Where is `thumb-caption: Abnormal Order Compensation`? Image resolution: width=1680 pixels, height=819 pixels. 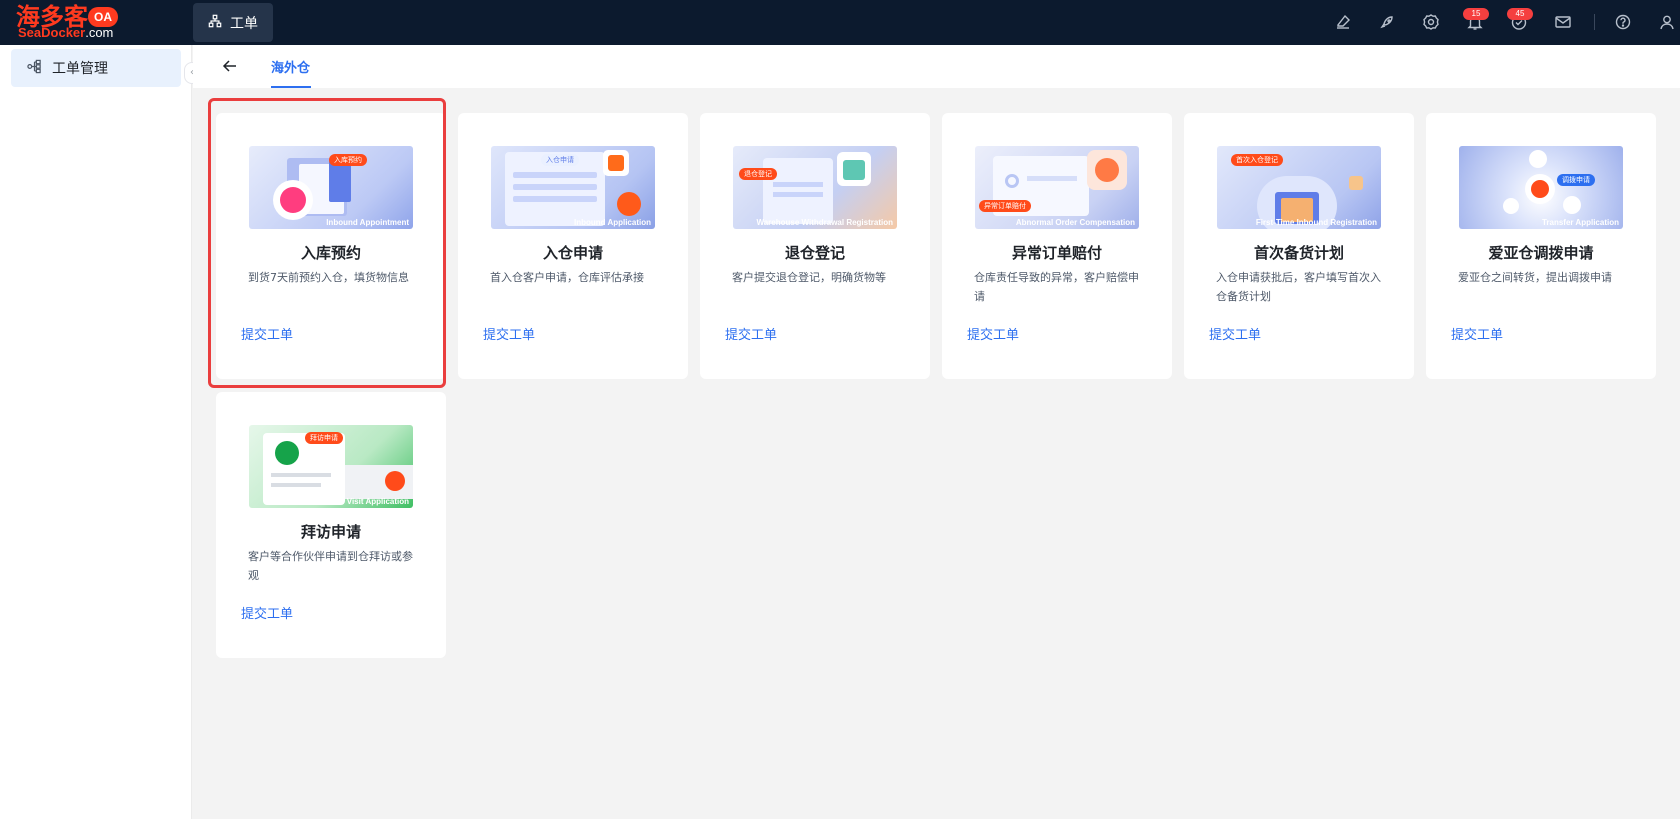
thumb-caption: Abnormal Order Compensation is located at coordinates (1075, 222).